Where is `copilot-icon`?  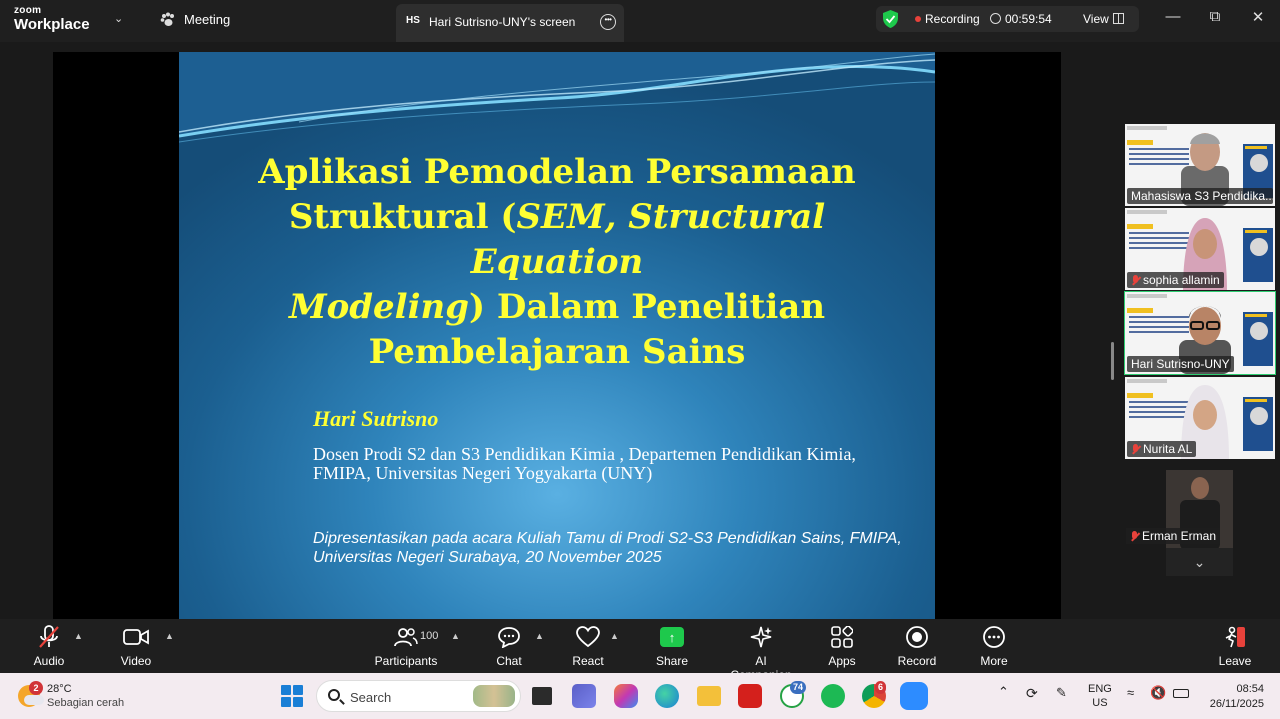 copilot-icon is located at coordinates (626, 696).